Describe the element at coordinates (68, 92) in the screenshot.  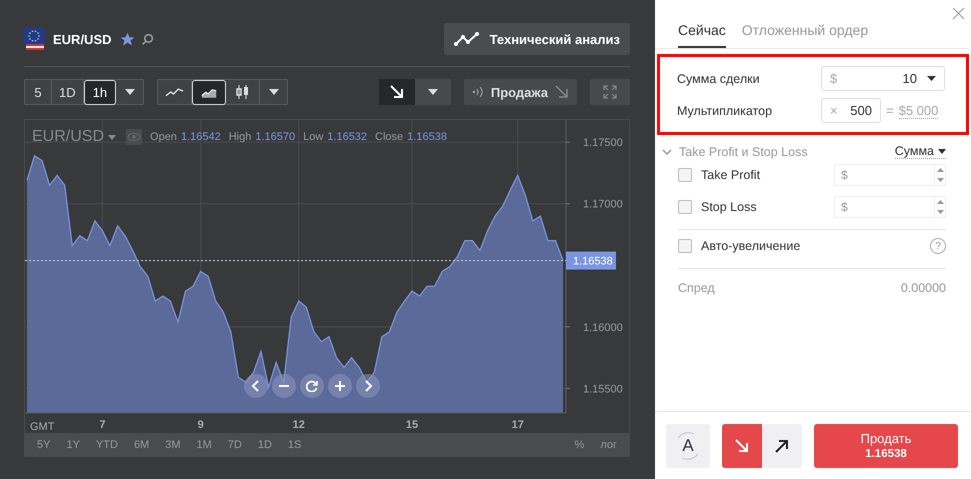
I see `interval-tab: 1D` at that location.